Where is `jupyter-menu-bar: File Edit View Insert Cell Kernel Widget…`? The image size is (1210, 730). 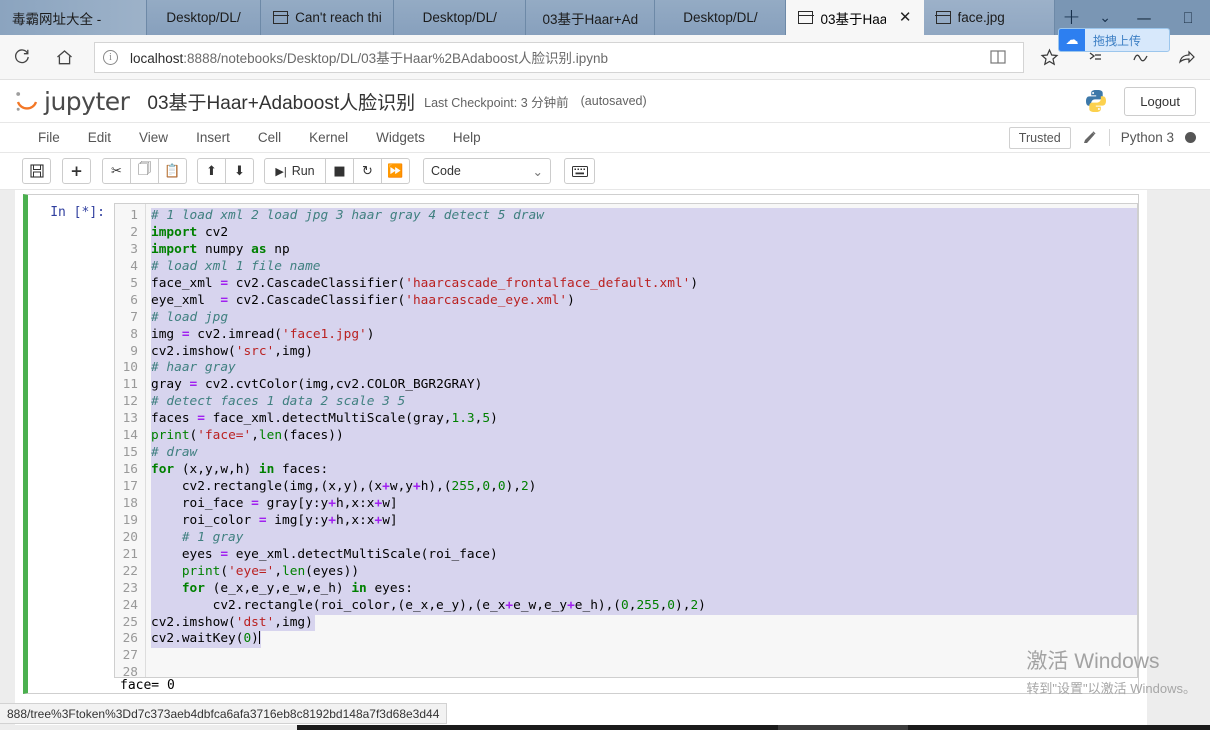 jupyter-menu-bar: File Edit View Insert Cell Kernel Widget… is located at coordinates (605, 138).